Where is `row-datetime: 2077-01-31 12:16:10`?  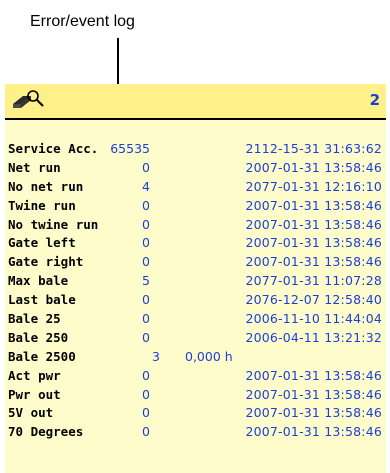
row-datetime: 2077-01-31 12:16:10 is located at coordinates (313, 186).